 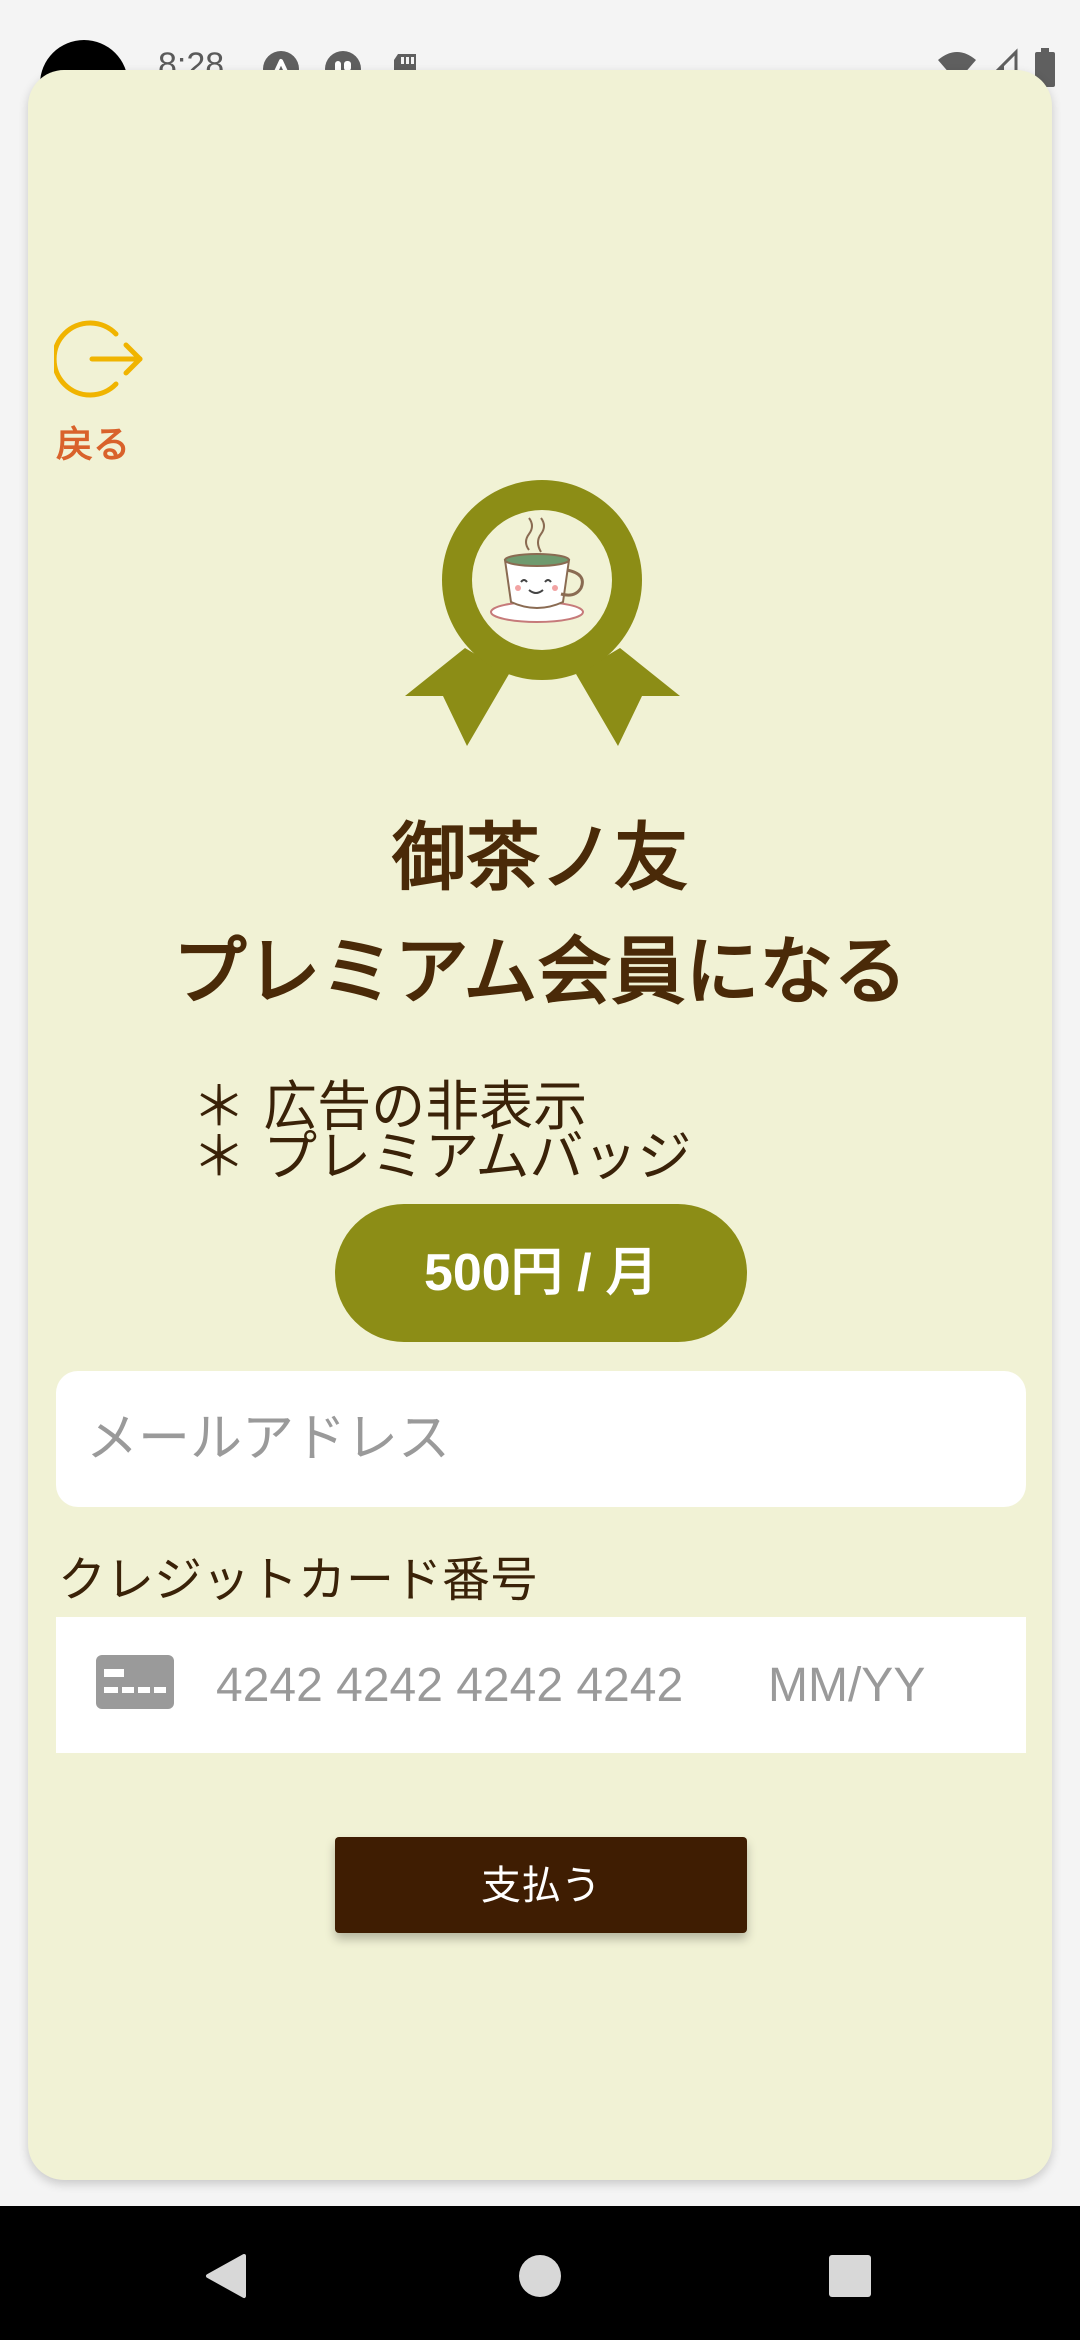 I want to click on credit-card-input, so click(x=541, y=1685).